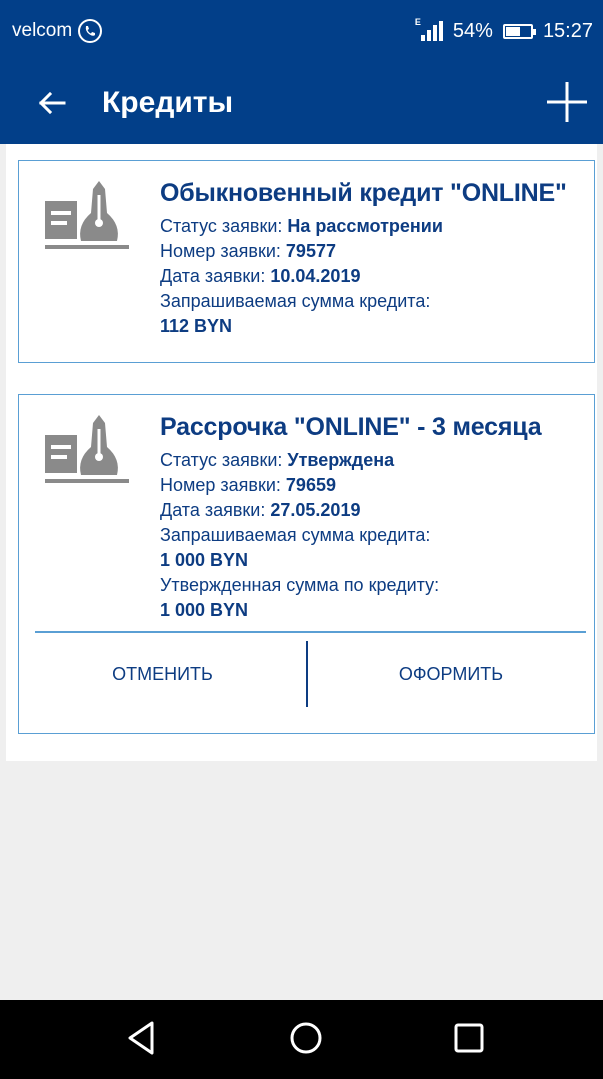 Image resolution: width=603 pixels, height=1079 pixels. What do you see at coordinates (248, 485) in the screenshot?
I see `number-line: Номер заявки: 79659` at bounding box center [248, 485].